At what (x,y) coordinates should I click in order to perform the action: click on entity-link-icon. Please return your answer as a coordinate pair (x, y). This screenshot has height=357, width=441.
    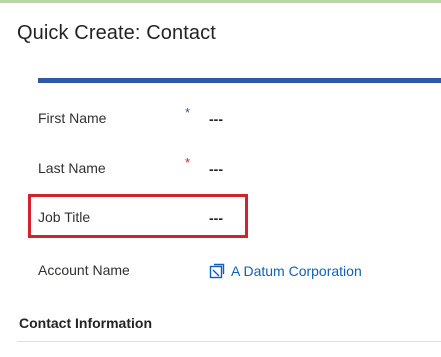
    Looking at the image, I should click on (217, 271).